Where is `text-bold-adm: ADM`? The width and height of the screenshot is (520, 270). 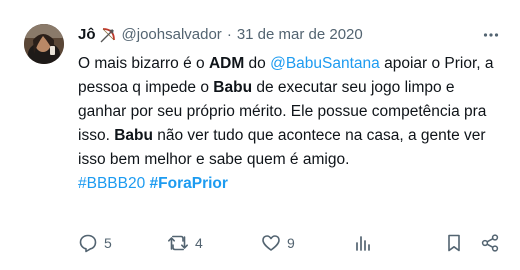
text-bold-adm: ADM is located at coordinates (226, 63).